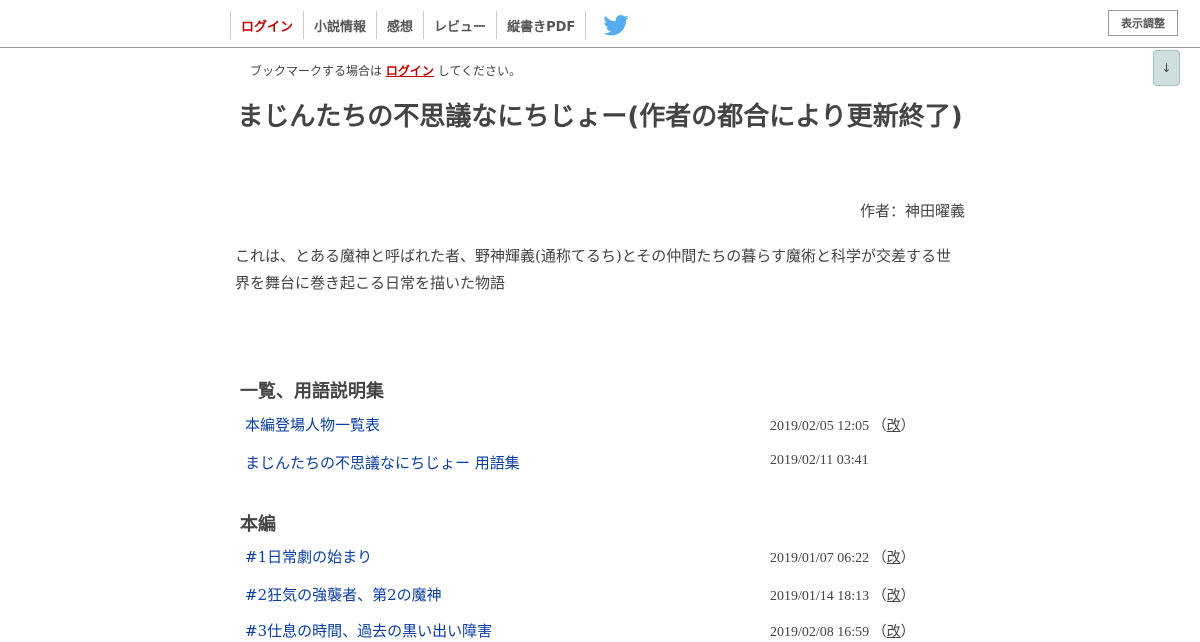 The width and height of the screenshot is (1200, 642). I want to click on bookmark-notice: ブックマークする場合は ログイン してください。, so click(385, 70).